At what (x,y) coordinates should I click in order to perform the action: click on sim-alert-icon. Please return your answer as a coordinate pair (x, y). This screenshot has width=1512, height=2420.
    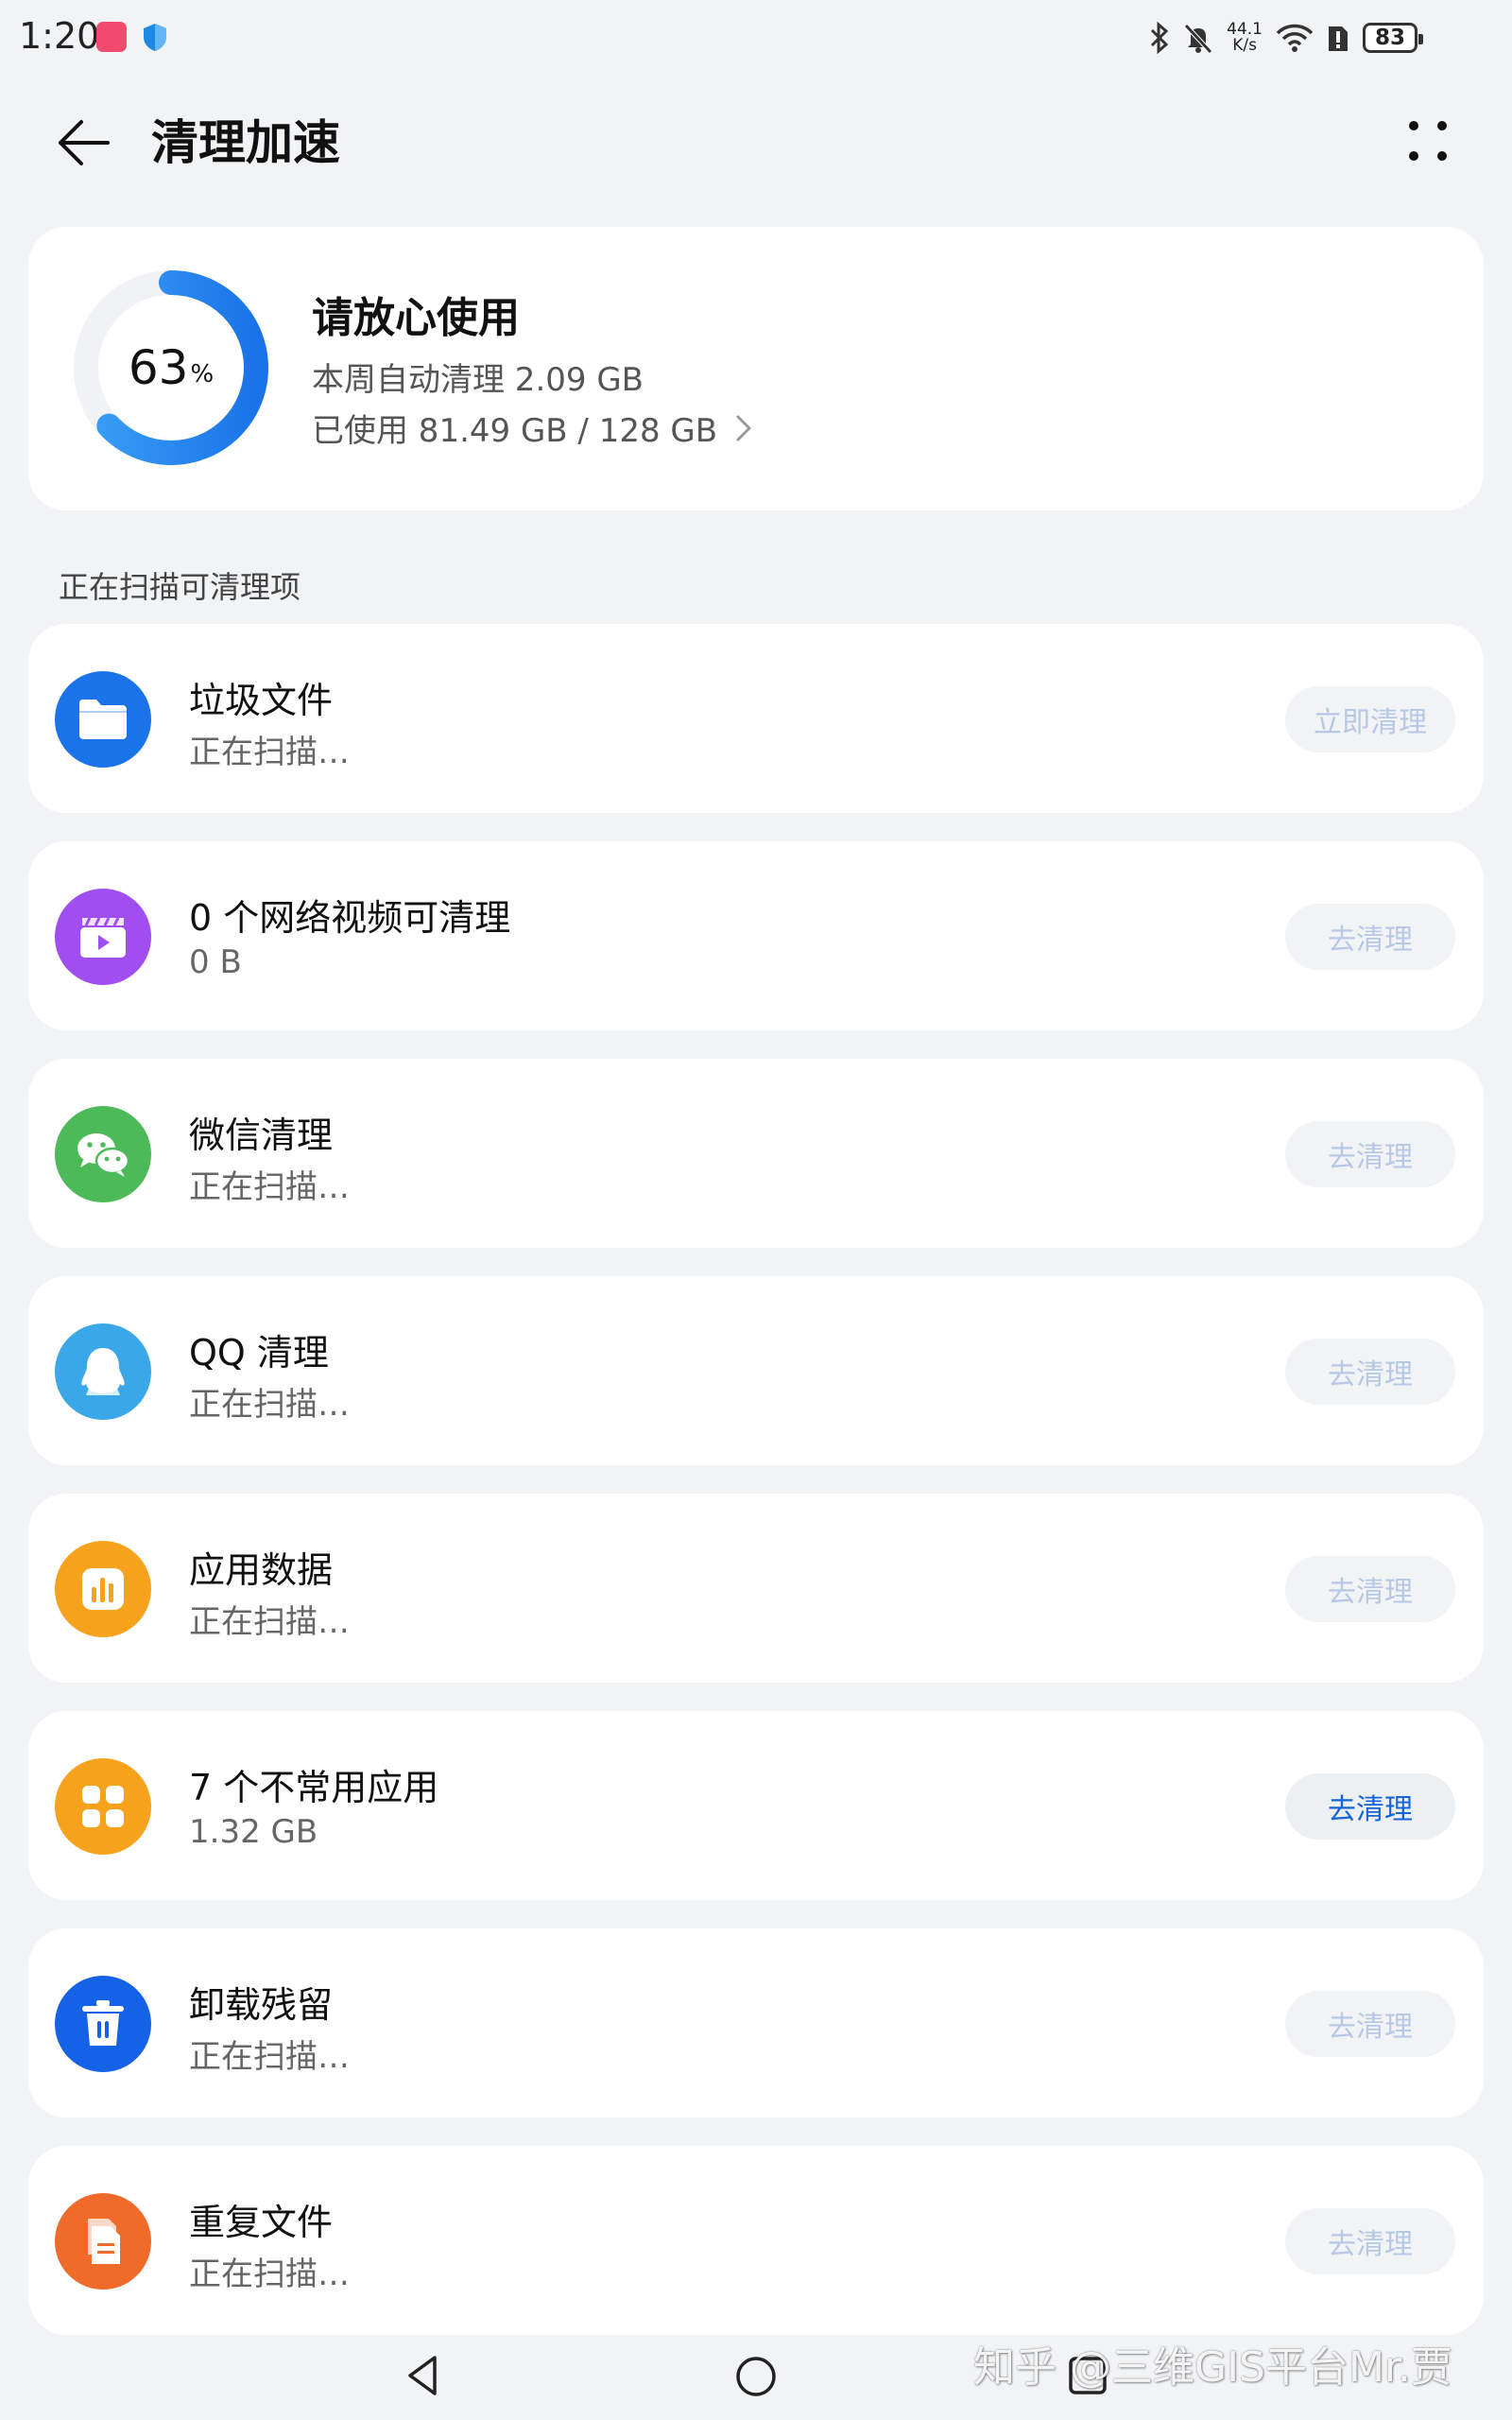
    Looking at the image, I should click on (1338, 38).